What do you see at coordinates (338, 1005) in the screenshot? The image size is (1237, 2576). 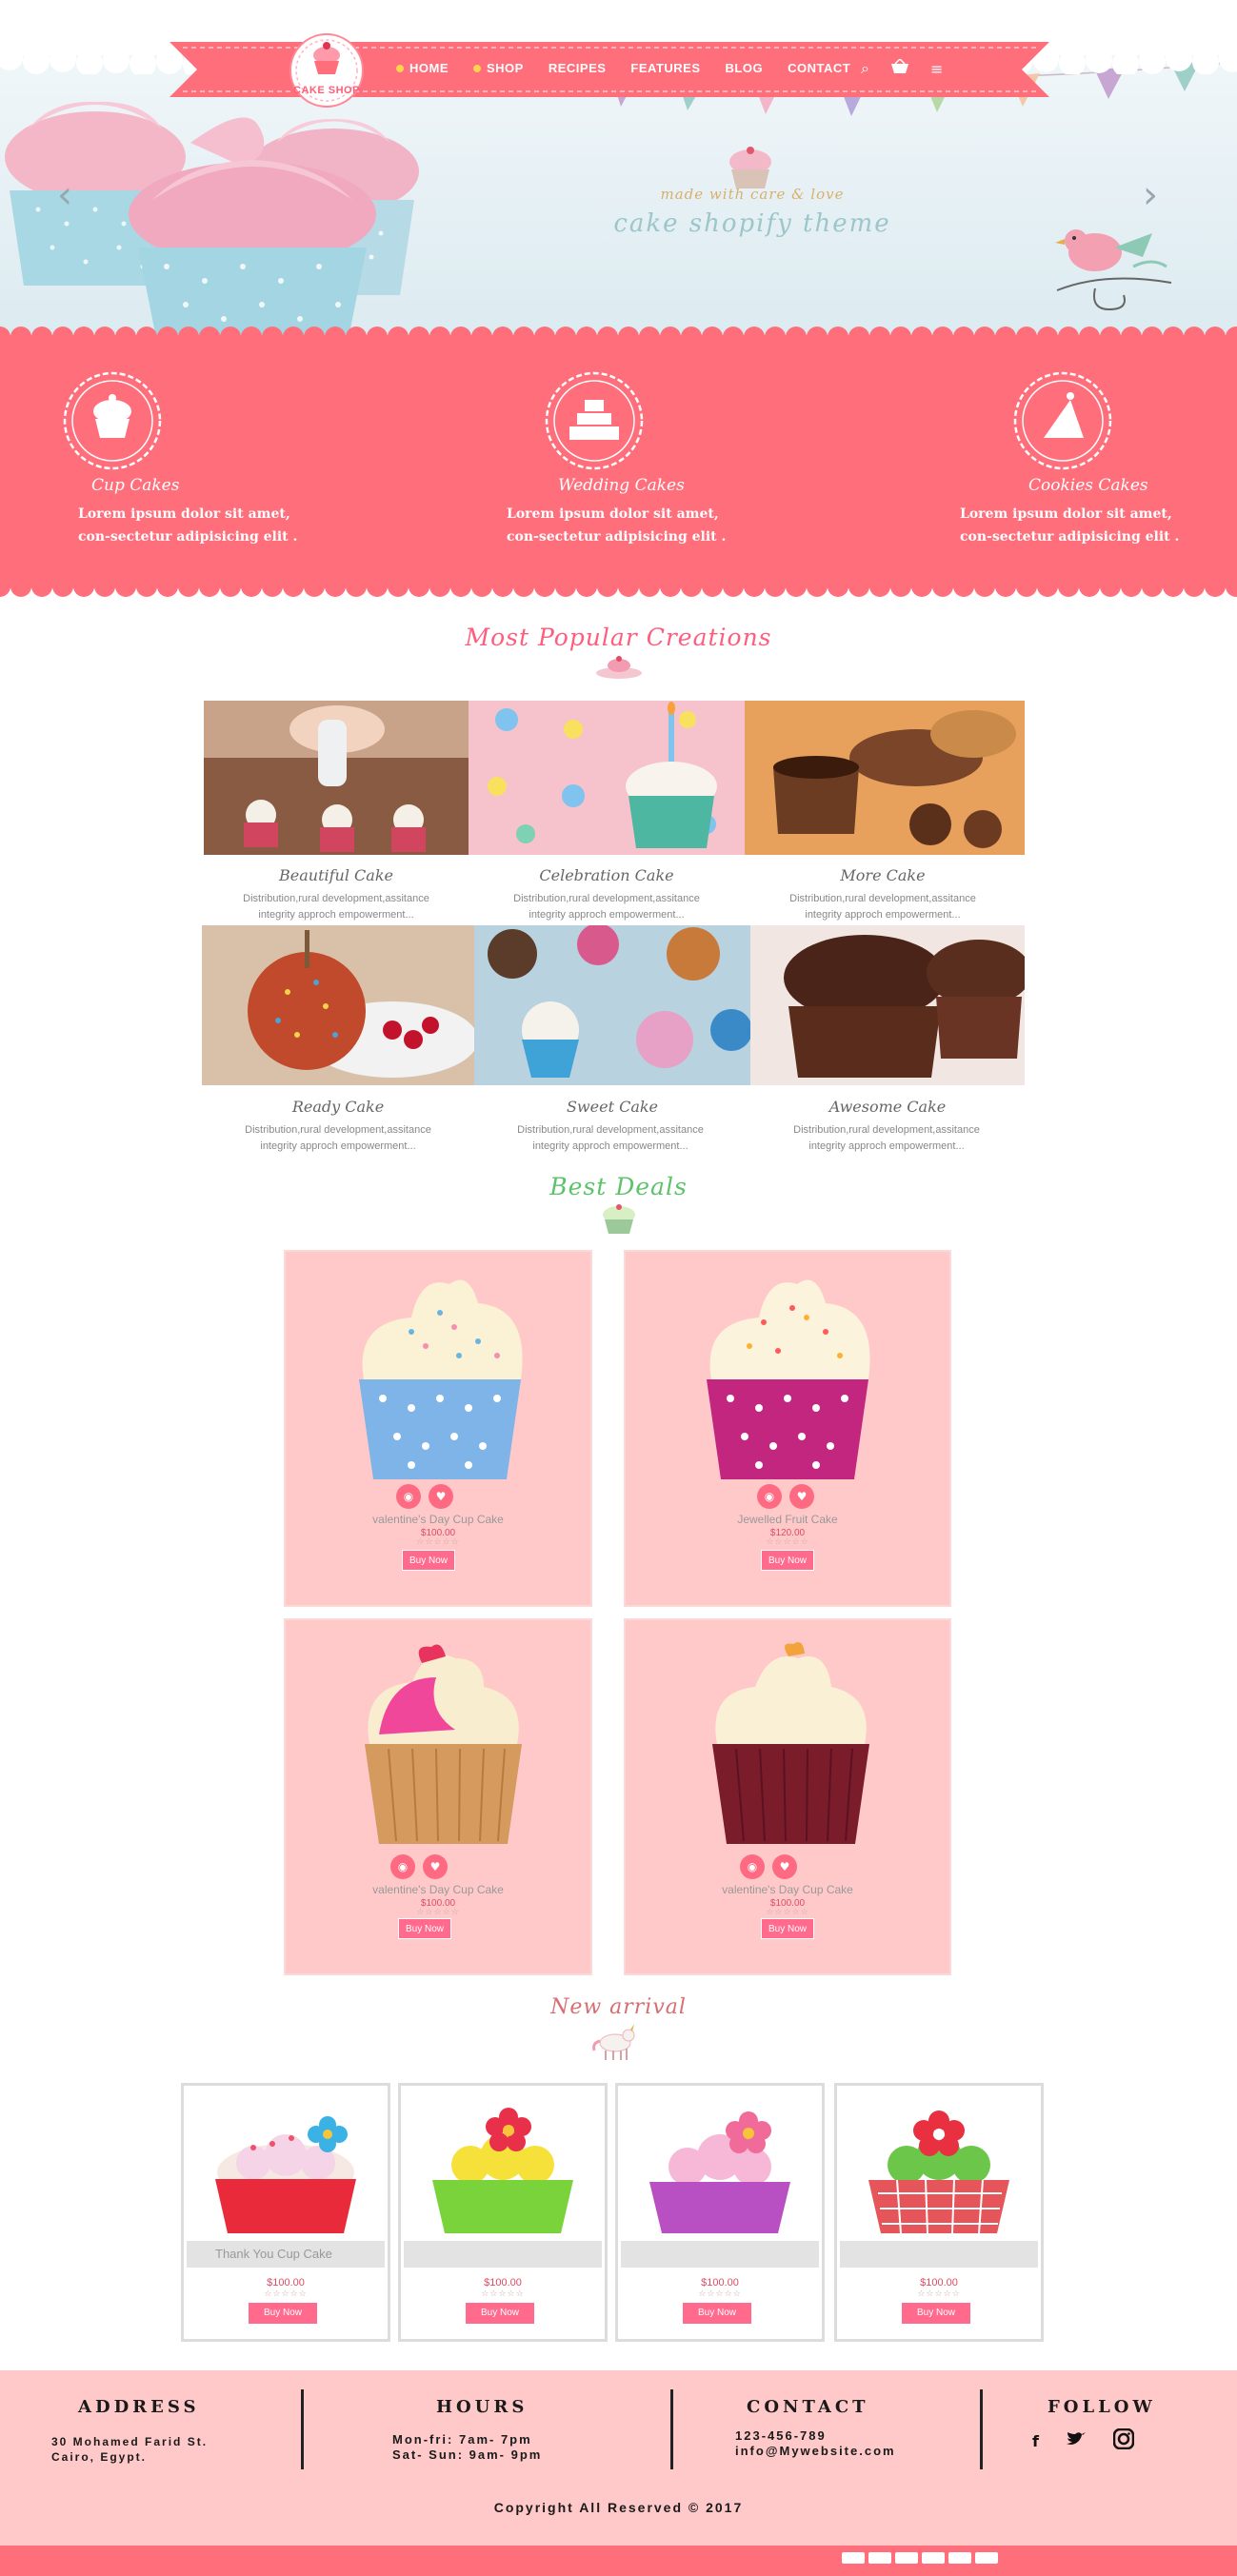 I see `popular-image-ready-cake` at bounding box center [338, 1005].